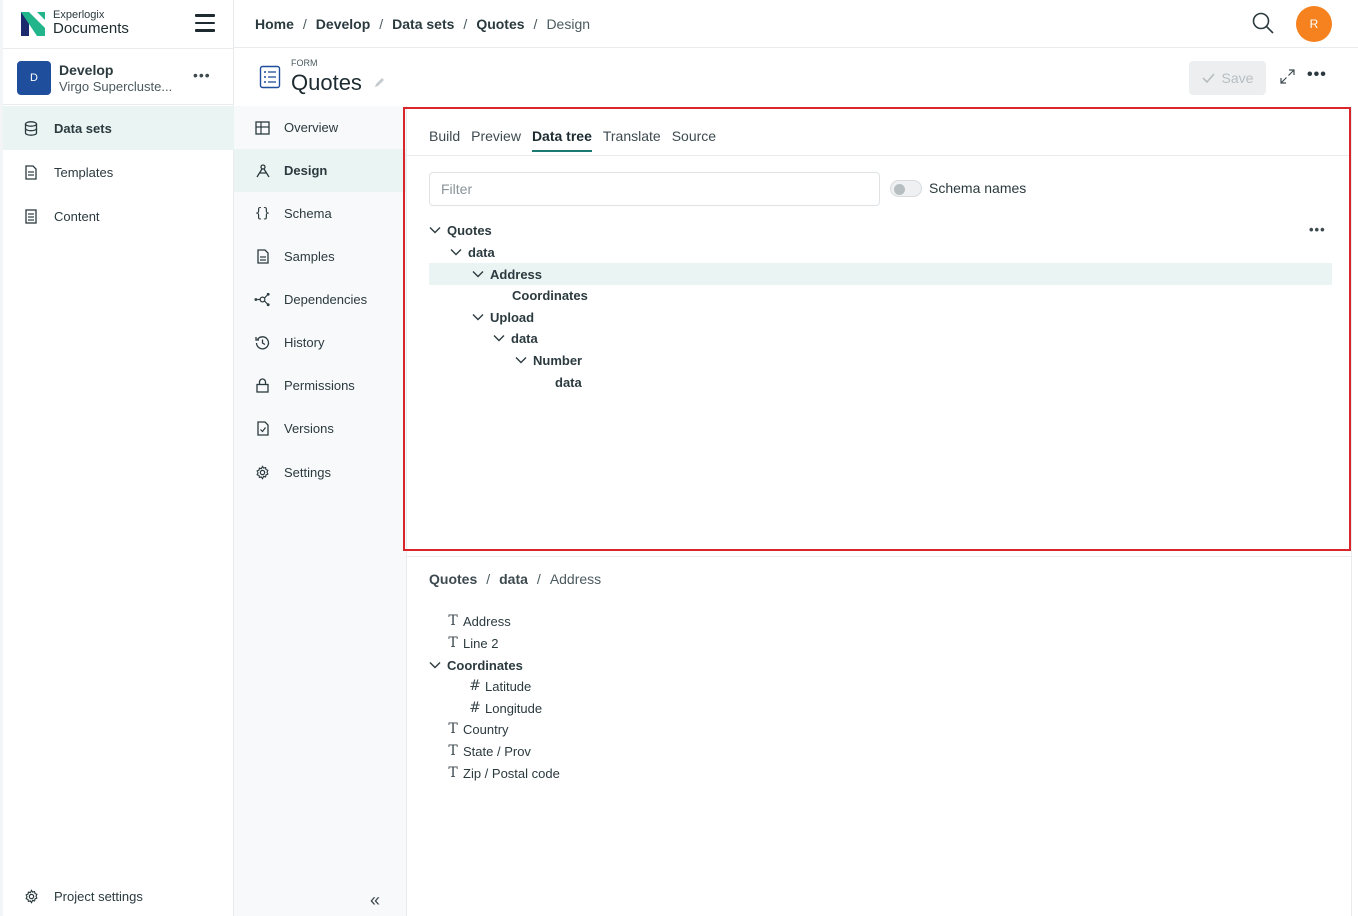  I want to click on tree-node-label: Coordinates, so click(550, 295).